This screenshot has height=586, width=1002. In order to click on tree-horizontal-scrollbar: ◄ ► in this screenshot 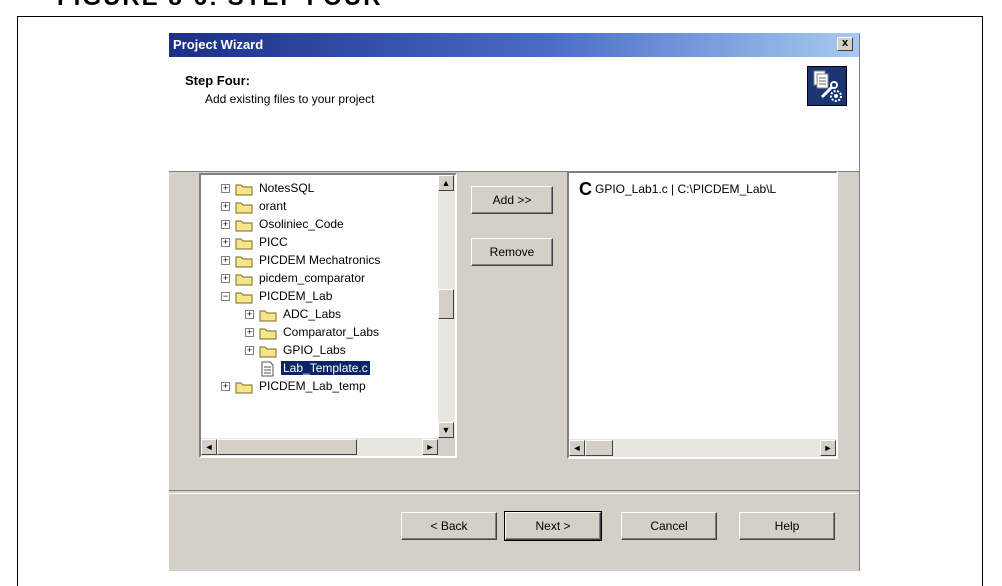, I will do `click(319, 447)`.